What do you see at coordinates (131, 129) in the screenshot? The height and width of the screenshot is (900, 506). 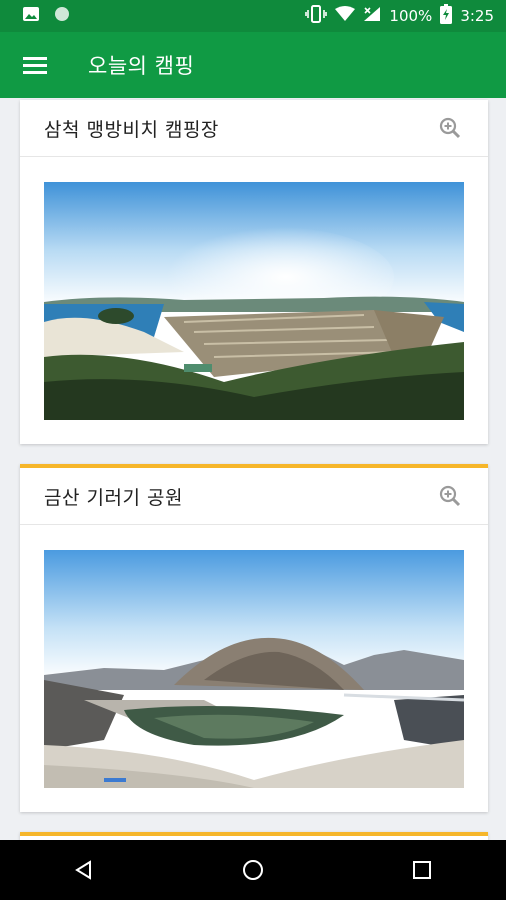 I see `card-title: 삼척 맹방비치 캠핑장` at bounding box center [131, 129].